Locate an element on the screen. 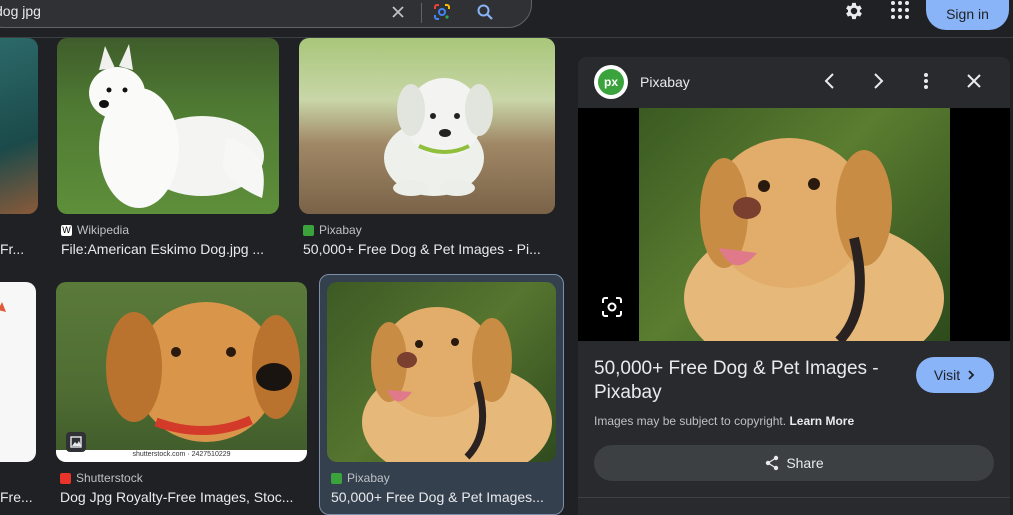 The image size is (1013, 515). panel-title: 50,000+ Free Dog & Pet Images - Pixabay is located at coordinates (744, 381).